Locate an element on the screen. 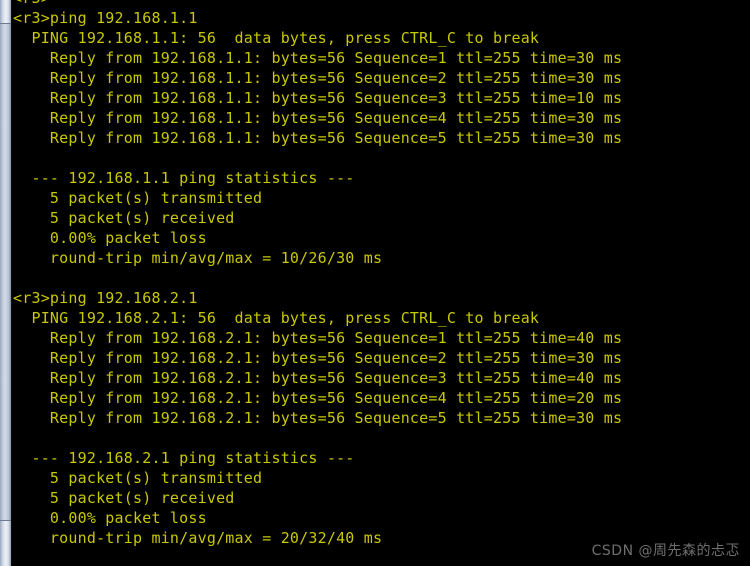 The image size is (750, 566). scrollbar-thumb is located at coordinates (5, 271).